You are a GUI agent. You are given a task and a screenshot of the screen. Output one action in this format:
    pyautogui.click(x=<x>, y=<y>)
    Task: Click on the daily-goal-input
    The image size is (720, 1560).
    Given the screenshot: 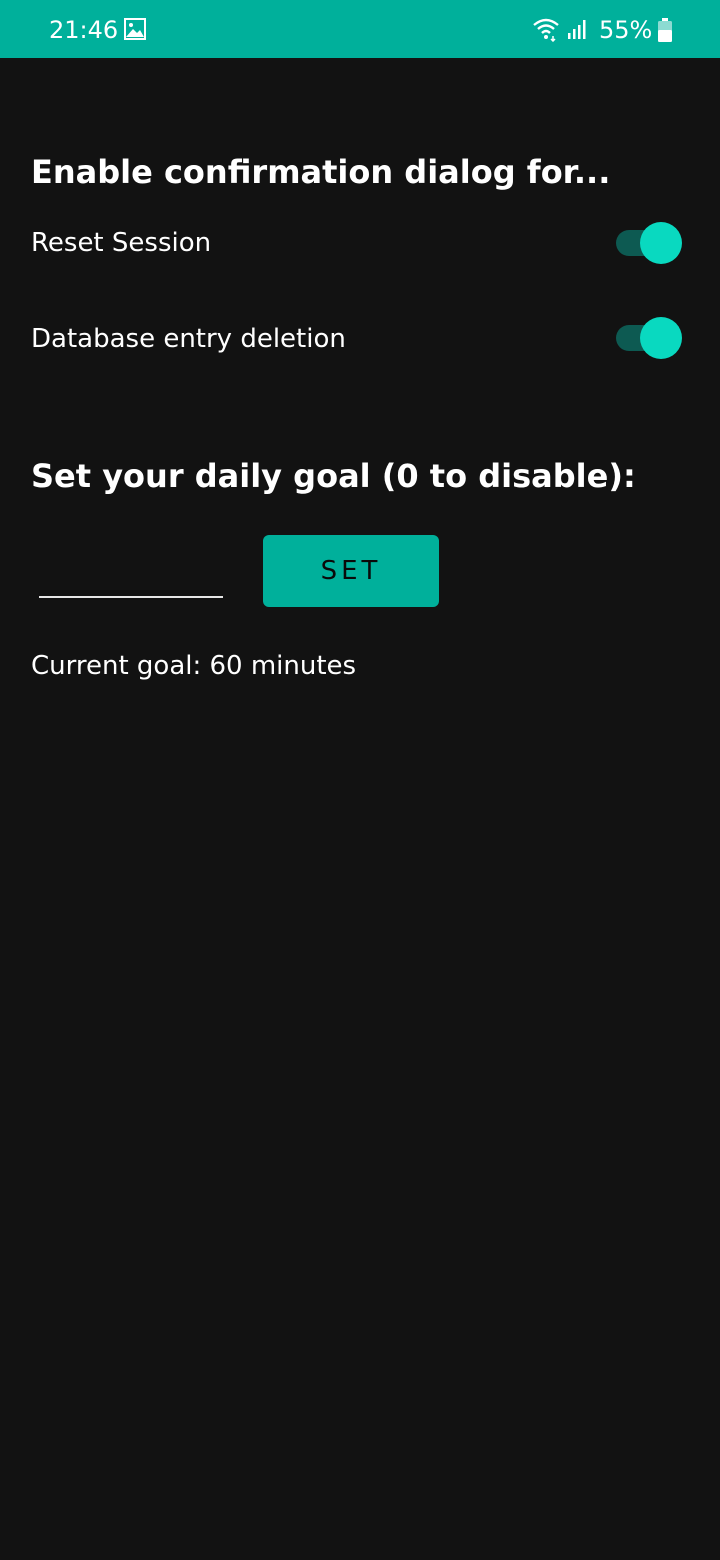 What is the action you would take?
    pyautogui.click(x=131, y=573)
    